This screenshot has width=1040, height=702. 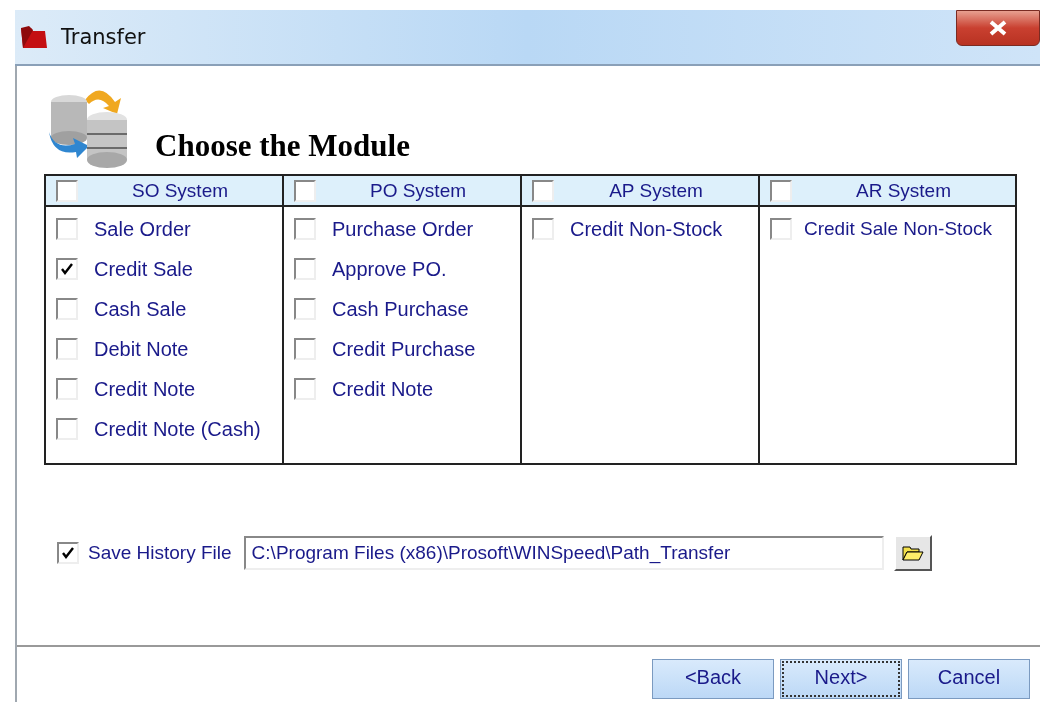 What do you see at coordinates (180, 190) in the screenshot?
I see `column-header: SO System` at bounding box center [180, 190].